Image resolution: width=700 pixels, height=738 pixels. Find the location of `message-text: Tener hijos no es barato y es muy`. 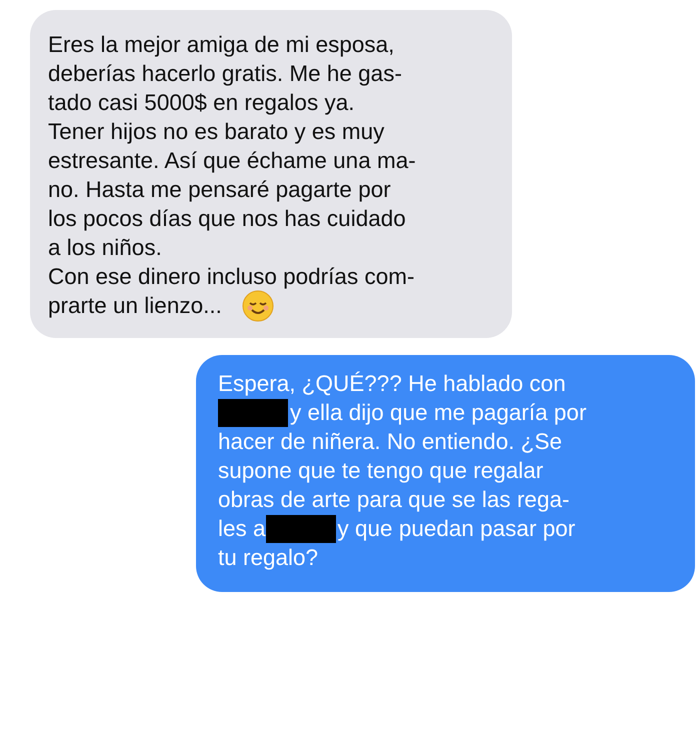

message-text: Tener hijos no es barato y es muy is located at coordinates (216, 131).